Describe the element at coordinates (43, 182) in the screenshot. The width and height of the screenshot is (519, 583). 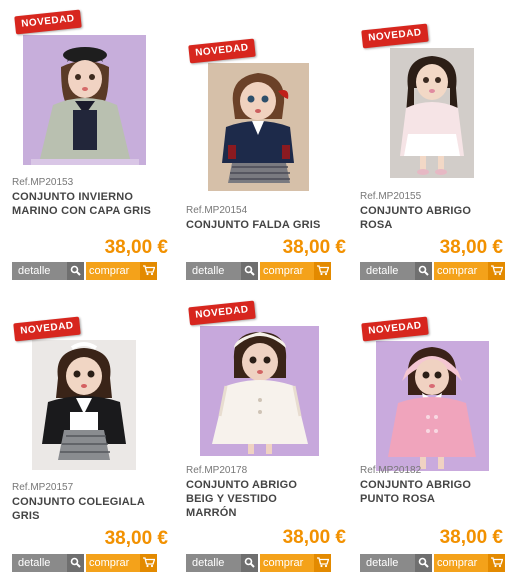
I see `product-ref: Ref.MP20153` at that location.